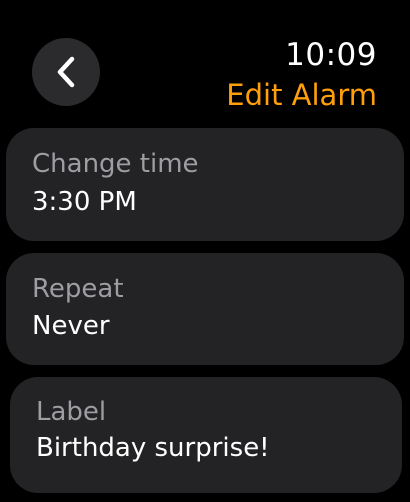 Image resolution: width=410 pixels, height=502 pixels. I want to click on status-time: 10:09, so click(331, 55).